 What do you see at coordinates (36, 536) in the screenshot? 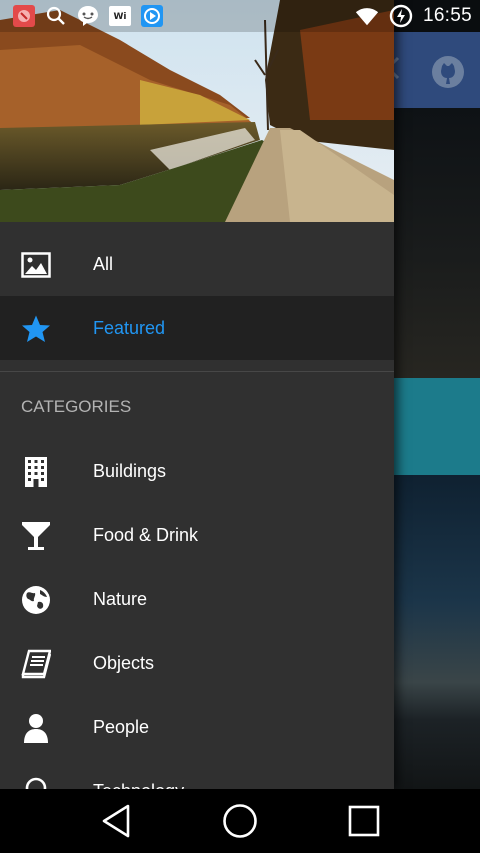
I see `cocktail-glass-icon` at bounding box center [36, 536].